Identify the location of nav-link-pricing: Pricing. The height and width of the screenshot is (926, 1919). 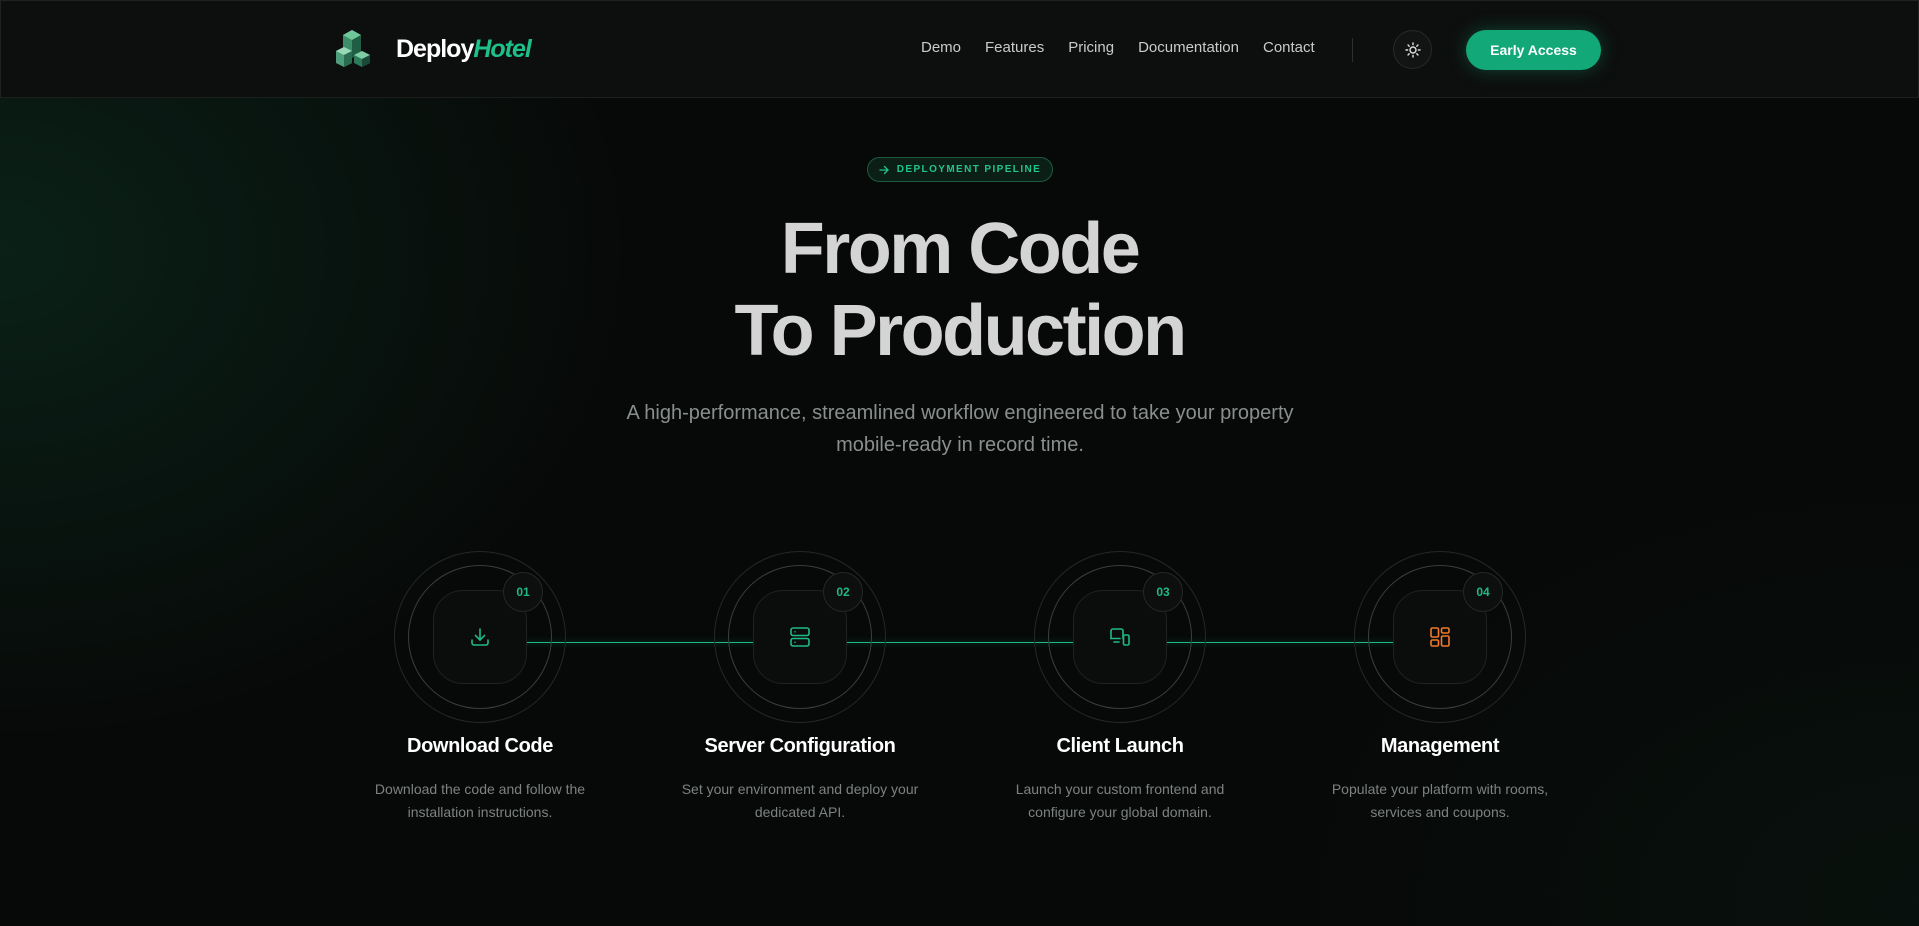
(1091, 47).